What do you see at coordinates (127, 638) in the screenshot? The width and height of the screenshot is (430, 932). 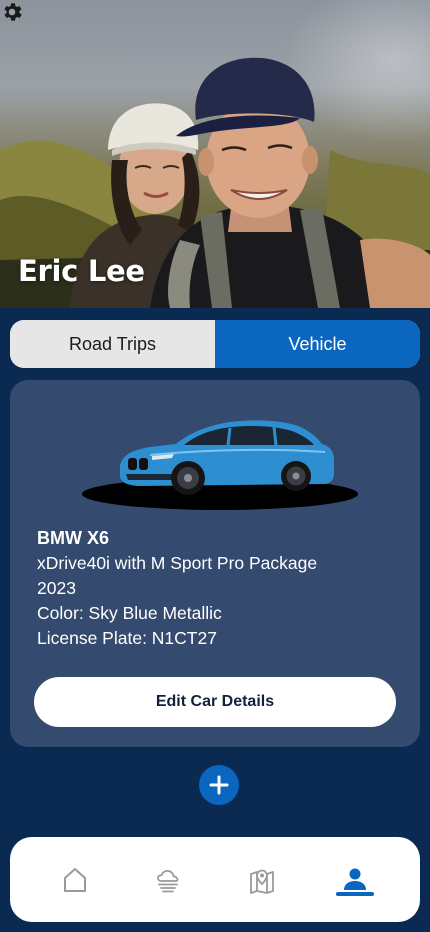 I see `vehicle-plate: License Plate: N1CT27` at bounding box center [127, 638].